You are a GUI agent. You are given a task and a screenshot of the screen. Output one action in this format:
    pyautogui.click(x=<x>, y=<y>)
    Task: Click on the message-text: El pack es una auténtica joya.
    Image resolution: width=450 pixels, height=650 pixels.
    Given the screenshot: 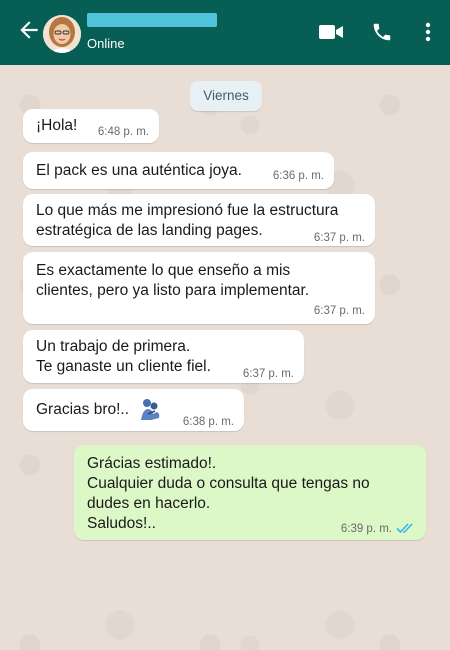 What is the action you would take?
    pyautogui.click(x=139, y=170)
    